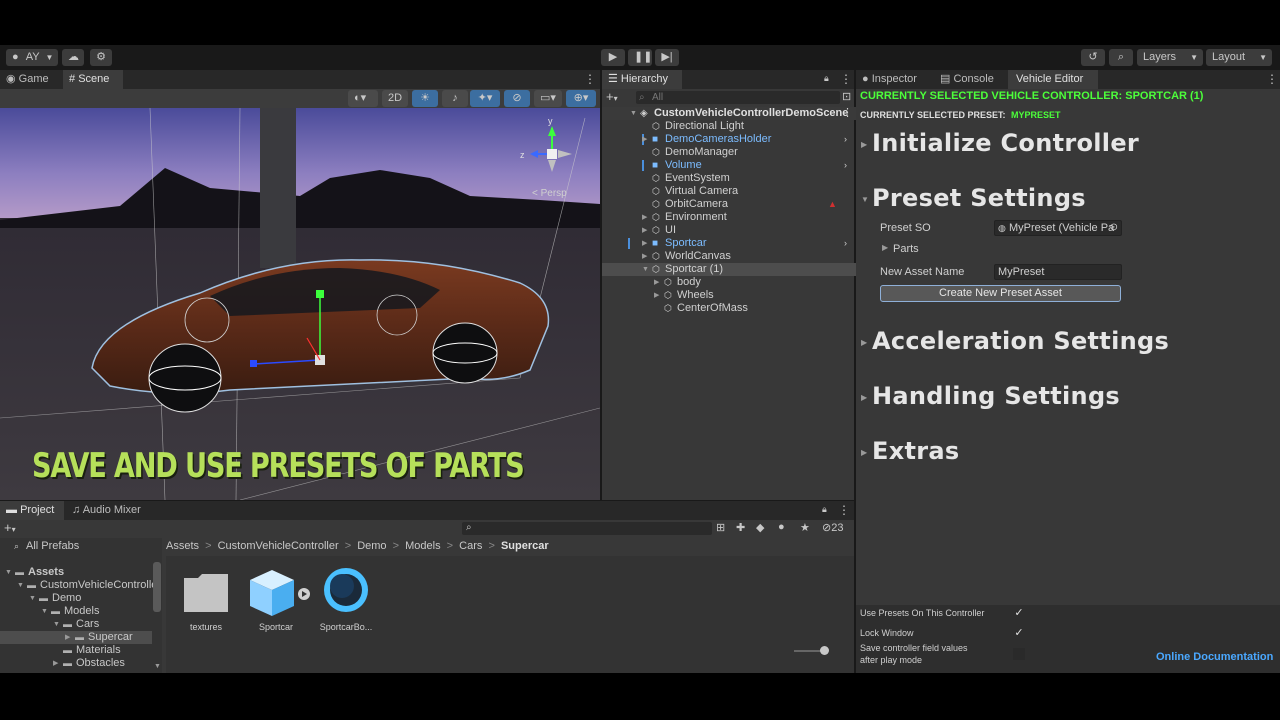 Image resolution: width=1280 pixels, height=720 pixels. I want to click on layout-dropdown: Layout ▼, so click(1239, 57).